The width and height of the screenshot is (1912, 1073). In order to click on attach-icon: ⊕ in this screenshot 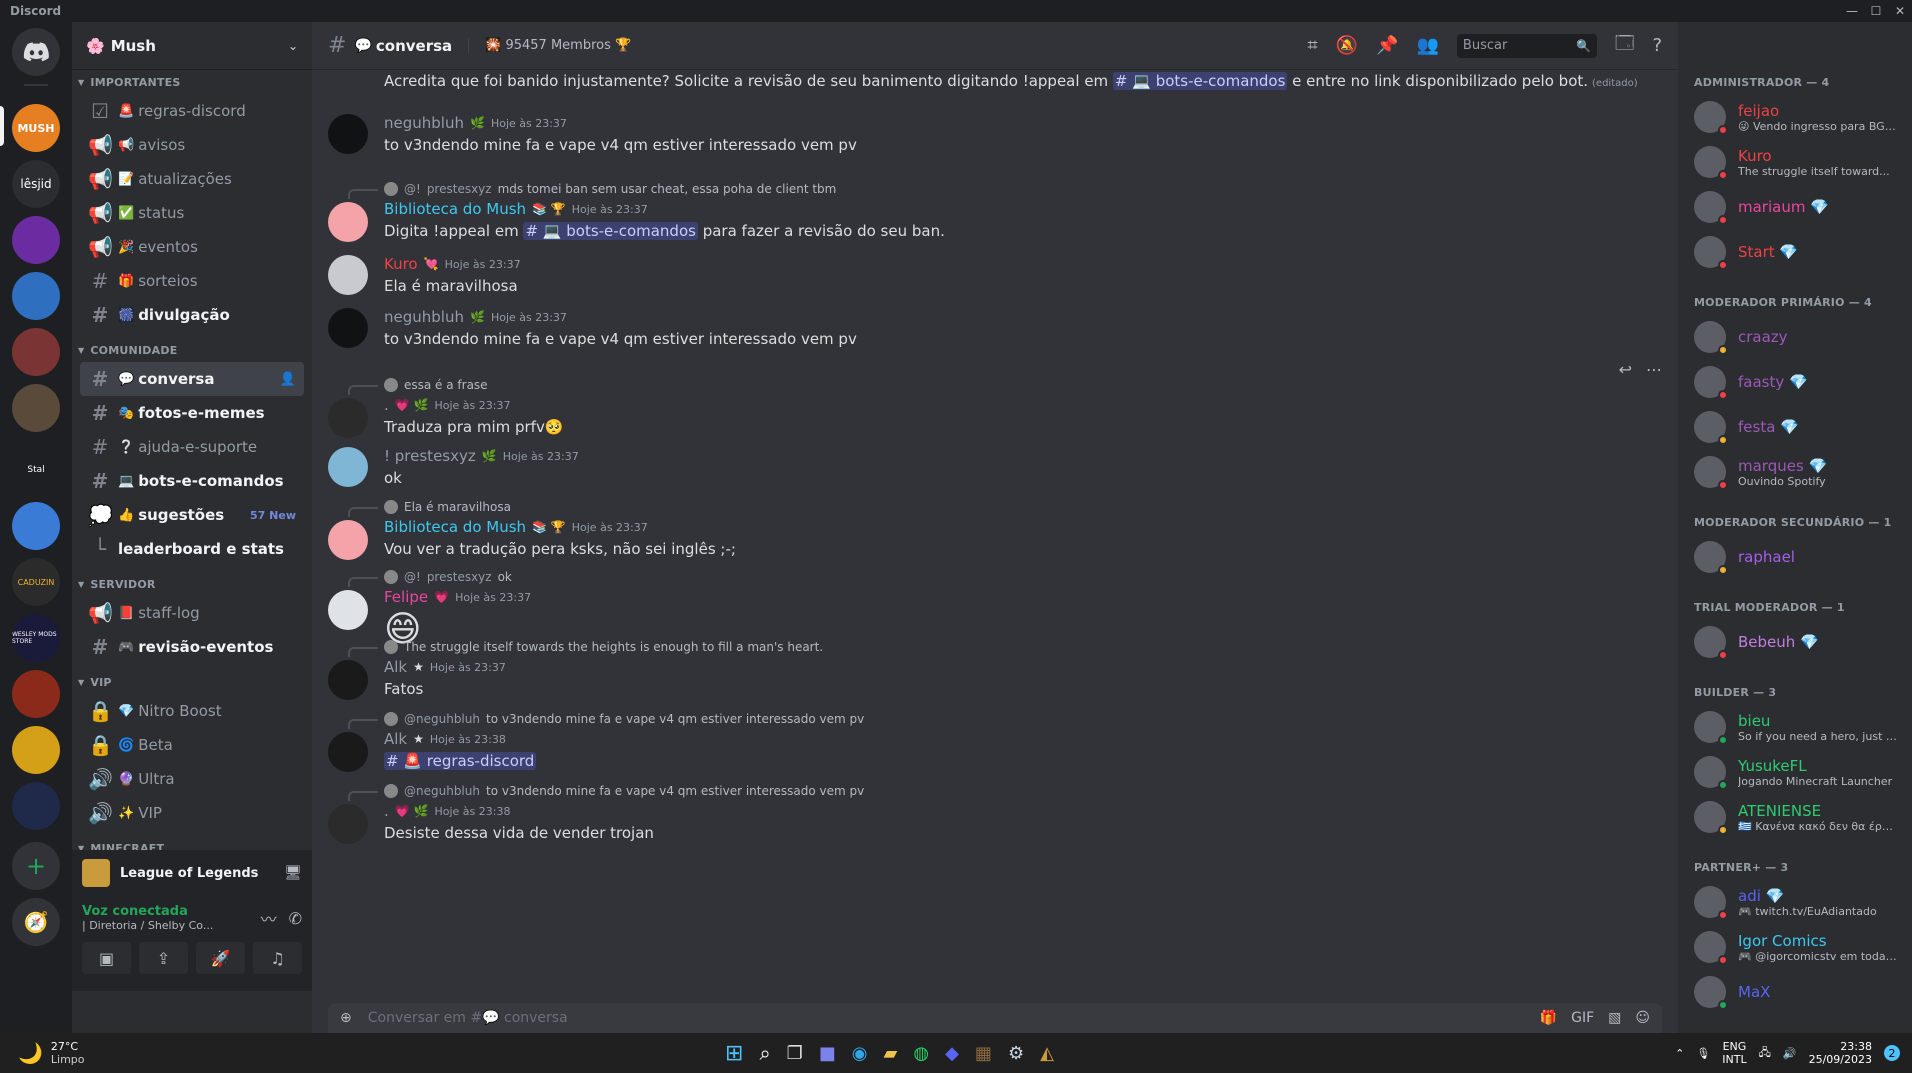, I will do `click(346, 1018)`.